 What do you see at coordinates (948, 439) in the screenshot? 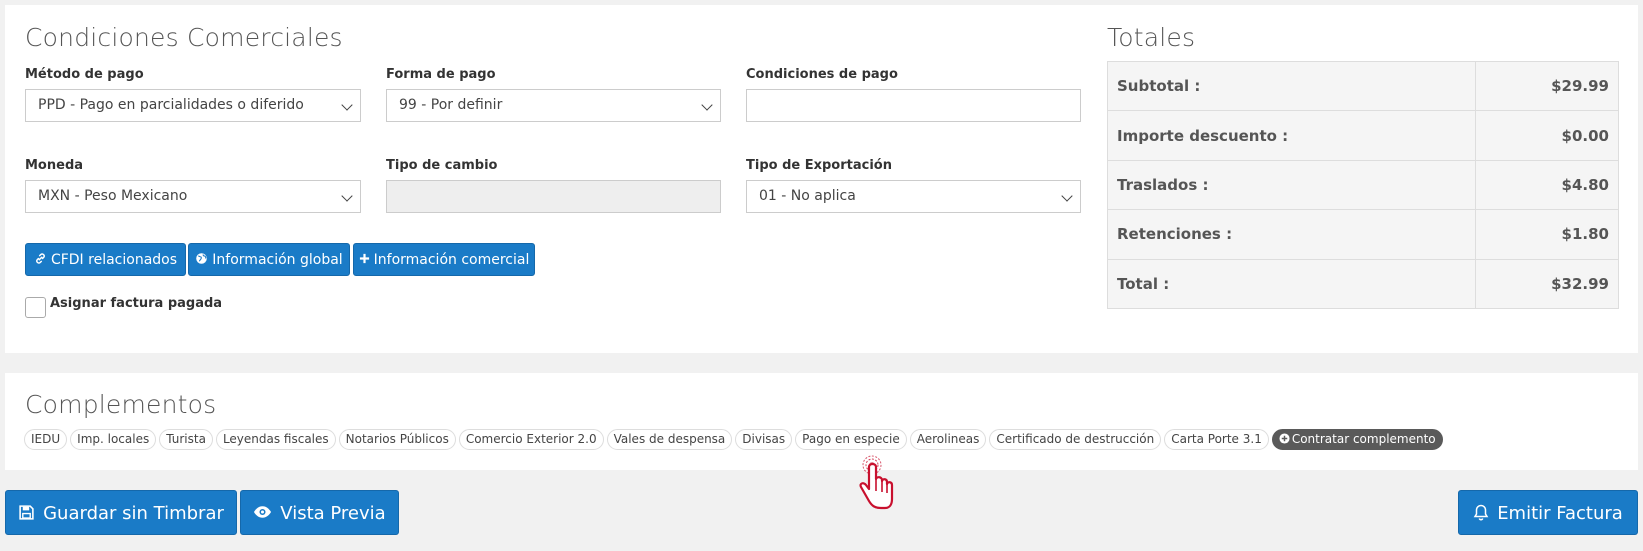
I see `chip-aerolineas: Aerolineas` at bounding box center [948, 439].